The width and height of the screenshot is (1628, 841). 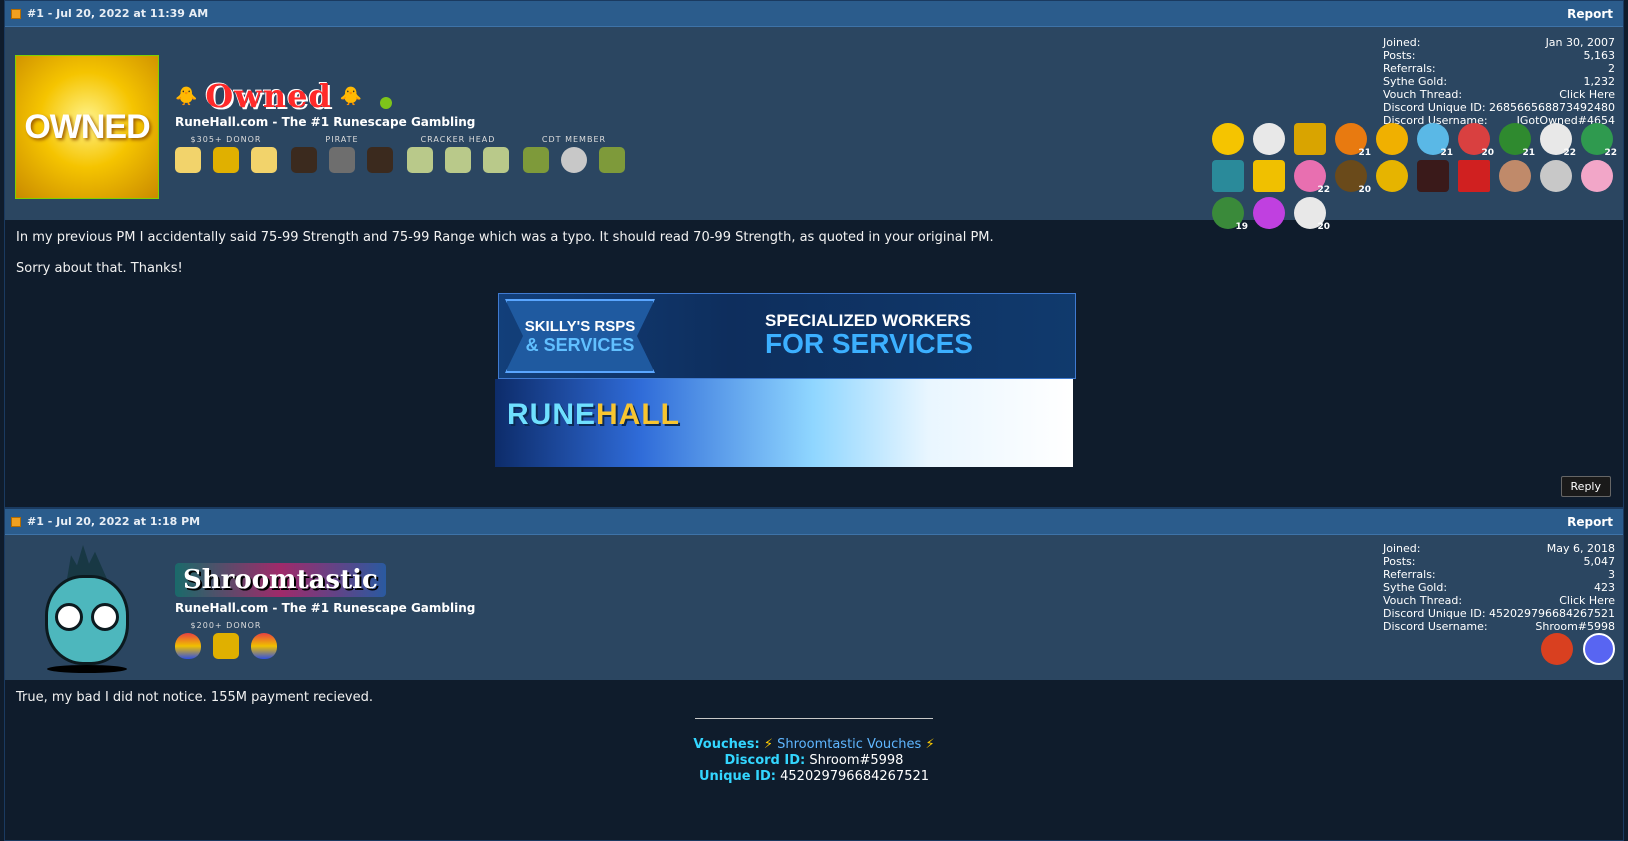 I want to click on post-header: #1 - Jul 20, 2022 at 1:18 PM Report, so click(x=814, y=522).